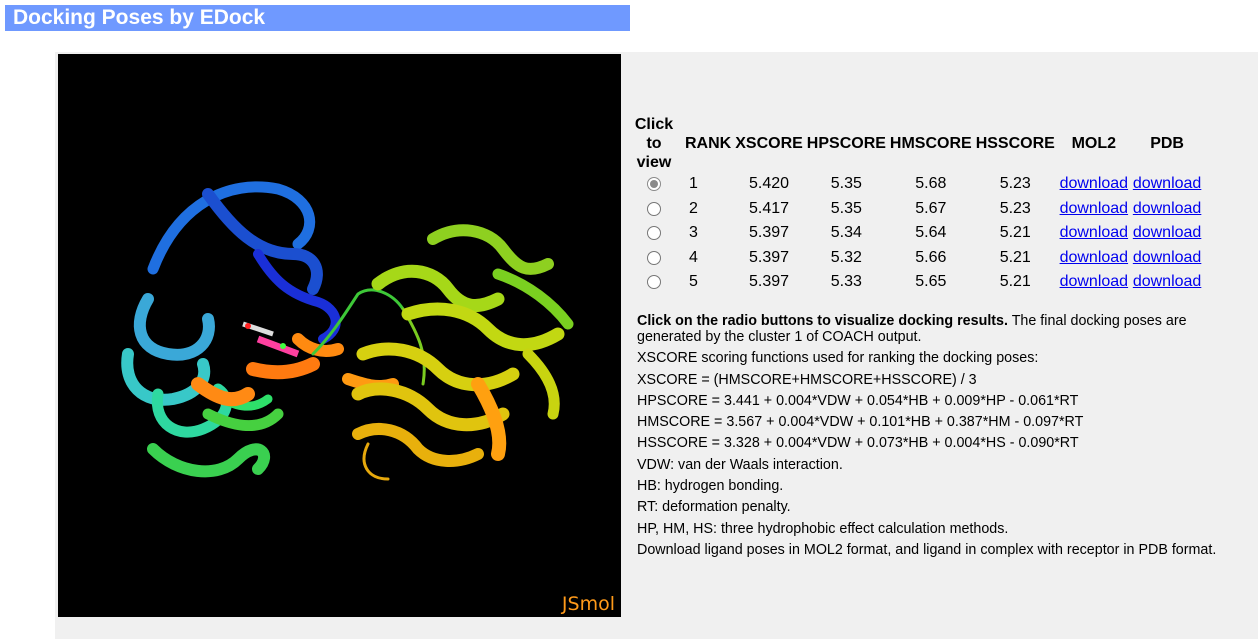  I want to click on info-line: HB: hydrogen bonding., so click(710, 486).